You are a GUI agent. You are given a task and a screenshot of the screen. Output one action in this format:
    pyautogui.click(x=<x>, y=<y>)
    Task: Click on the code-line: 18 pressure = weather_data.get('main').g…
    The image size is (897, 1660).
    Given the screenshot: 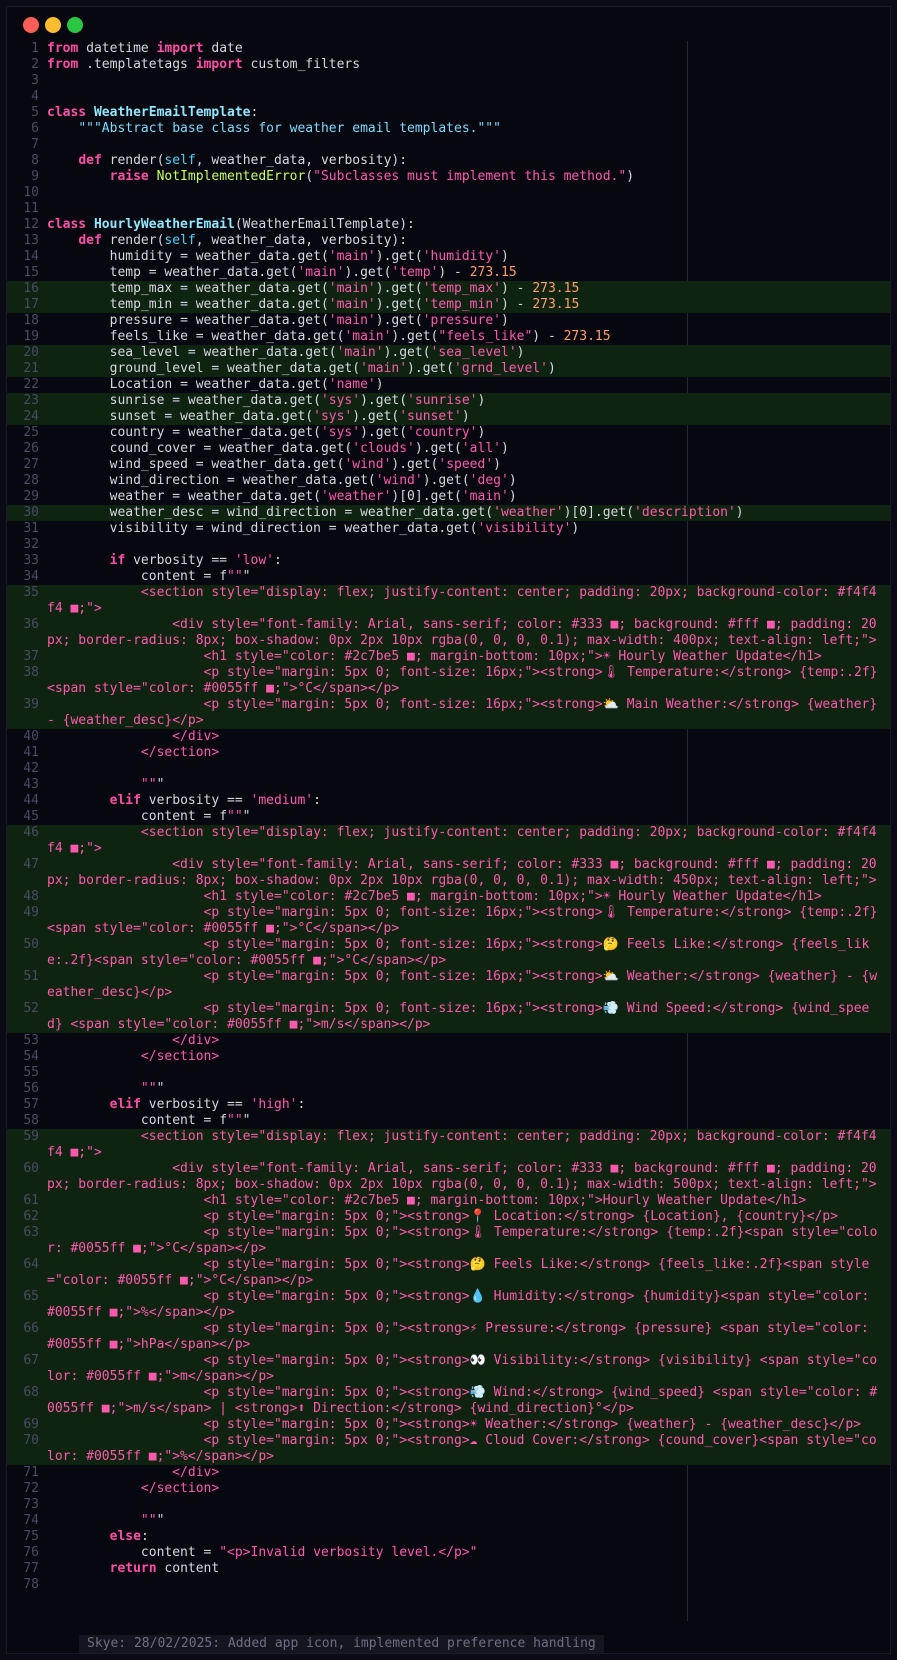 What is the action you would take?
    pyautogui.click(x=448, y=321)
    